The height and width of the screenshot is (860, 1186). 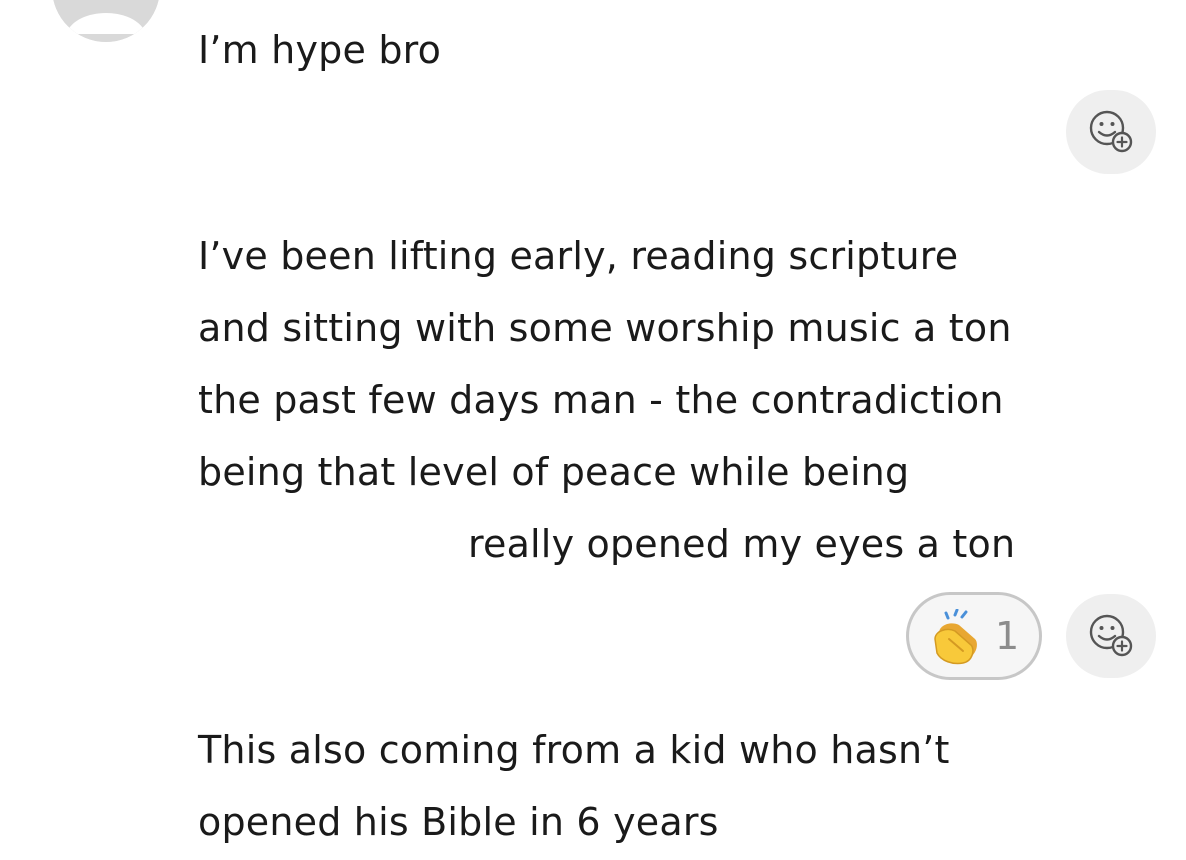 What do you see at coordinates (458, 822) in the screenshot?
I see `message-line: opened his Bible in 6 years` at bounding box center [458, 822].